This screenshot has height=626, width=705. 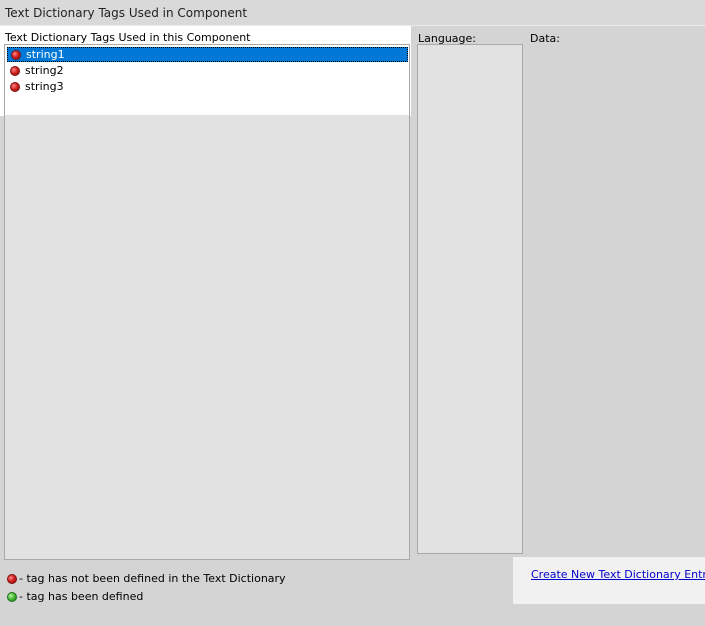 I want to click on tag-item-string1: string1, so click(x=207, y=54).